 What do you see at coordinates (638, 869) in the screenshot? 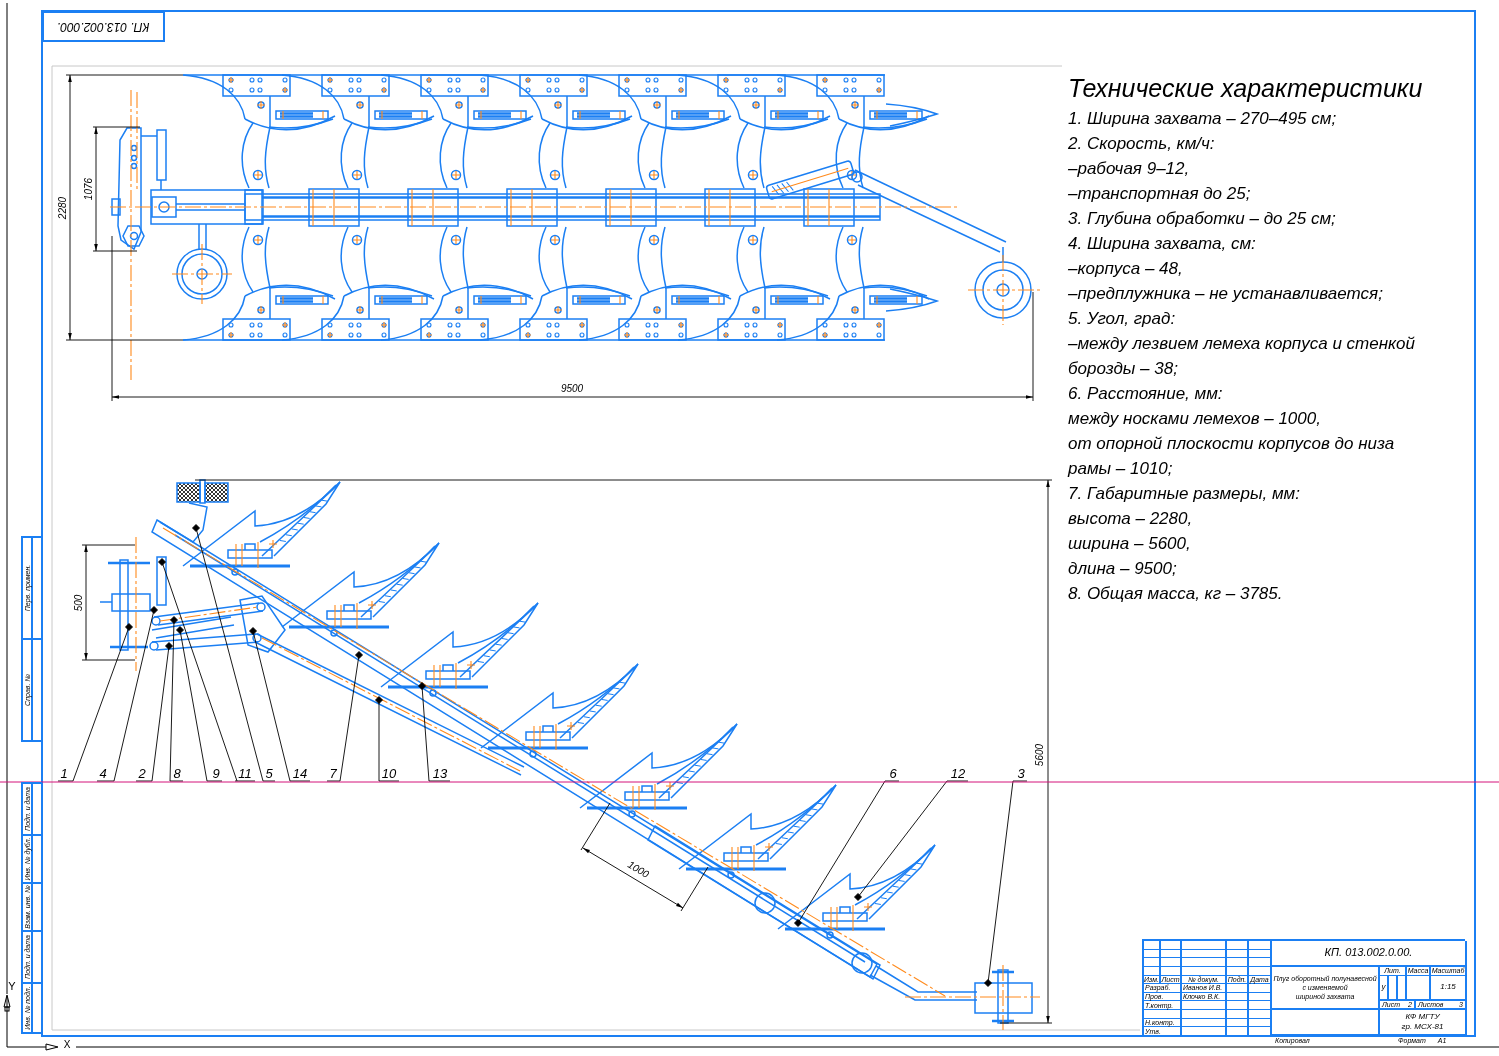
I see `dimension-value: 1000` at bounding box center [638, 869].